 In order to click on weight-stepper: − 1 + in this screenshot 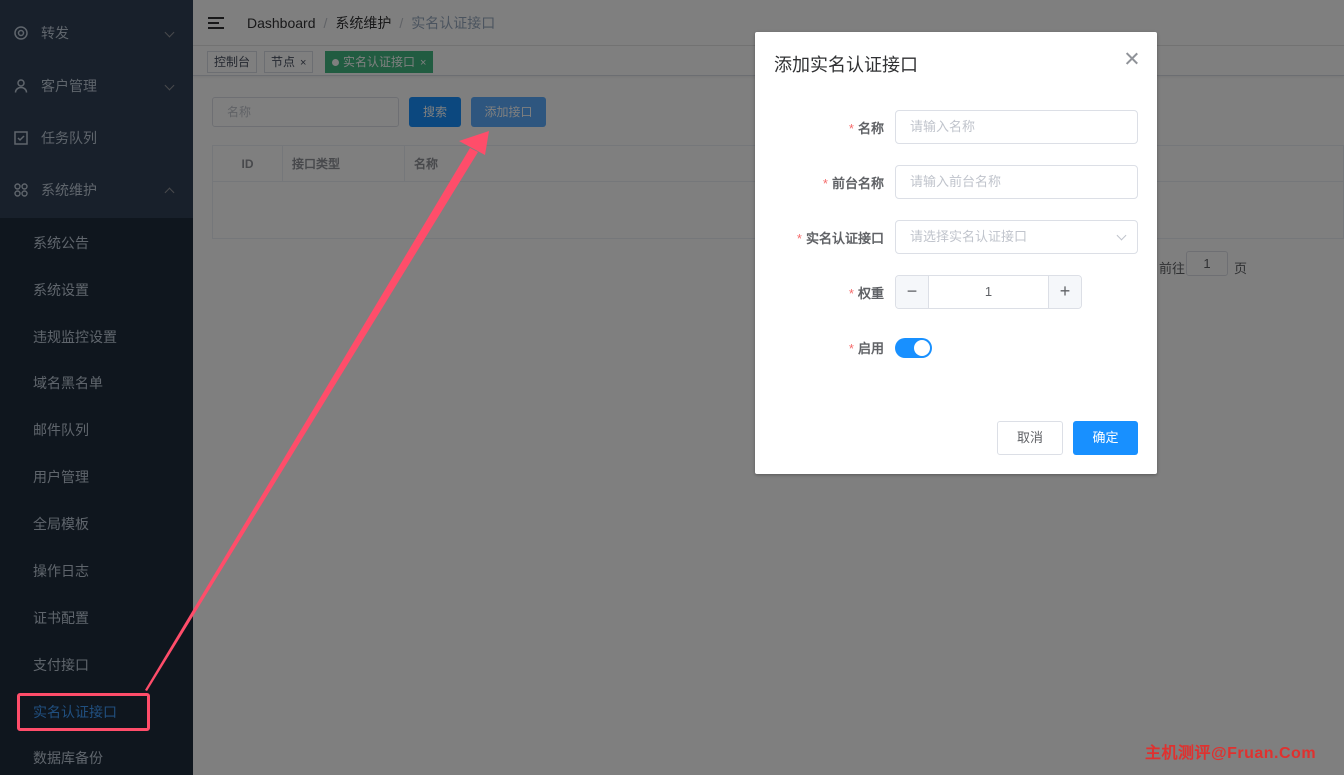, I will do `click(988, 292)`.